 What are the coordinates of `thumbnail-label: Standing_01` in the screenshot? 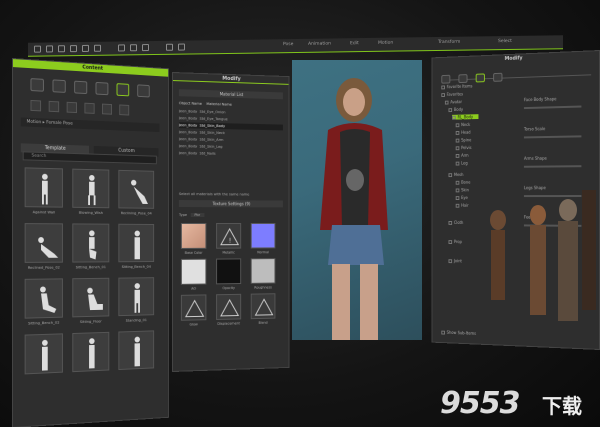 It's located at (136, 320).